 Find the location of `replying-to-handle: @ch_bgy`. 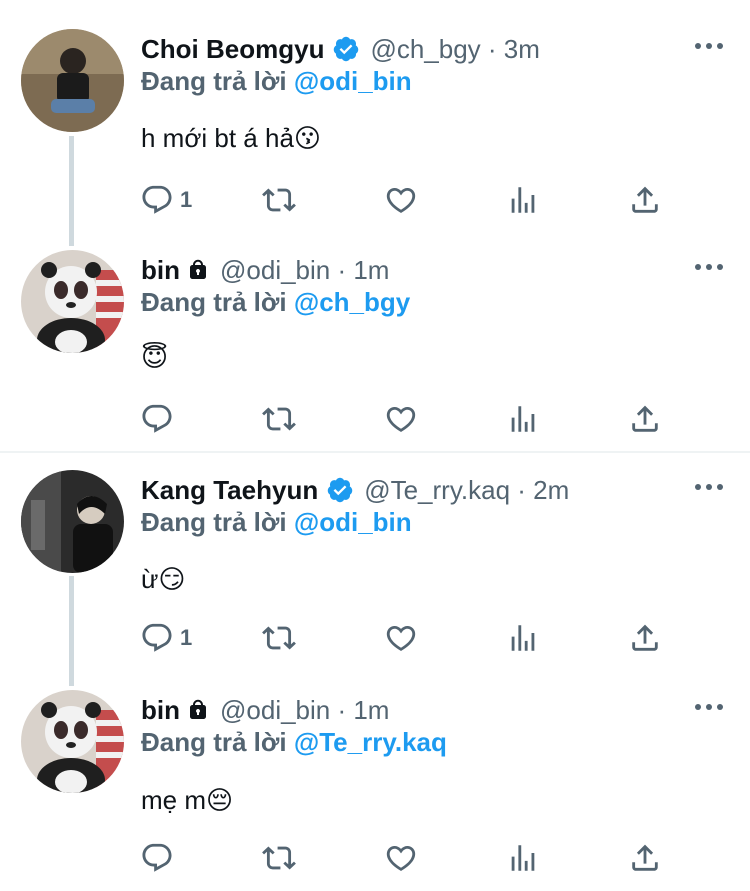

replying-to-handle: @ch_bgy is located at coordinates (352, 302).